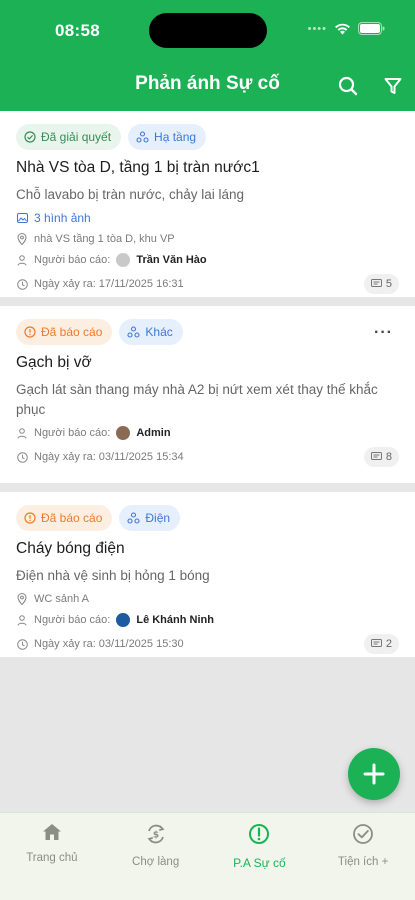 The width and height of the screenshot is (415, 900). I want to click on add-incident-button, so click(374, 774).